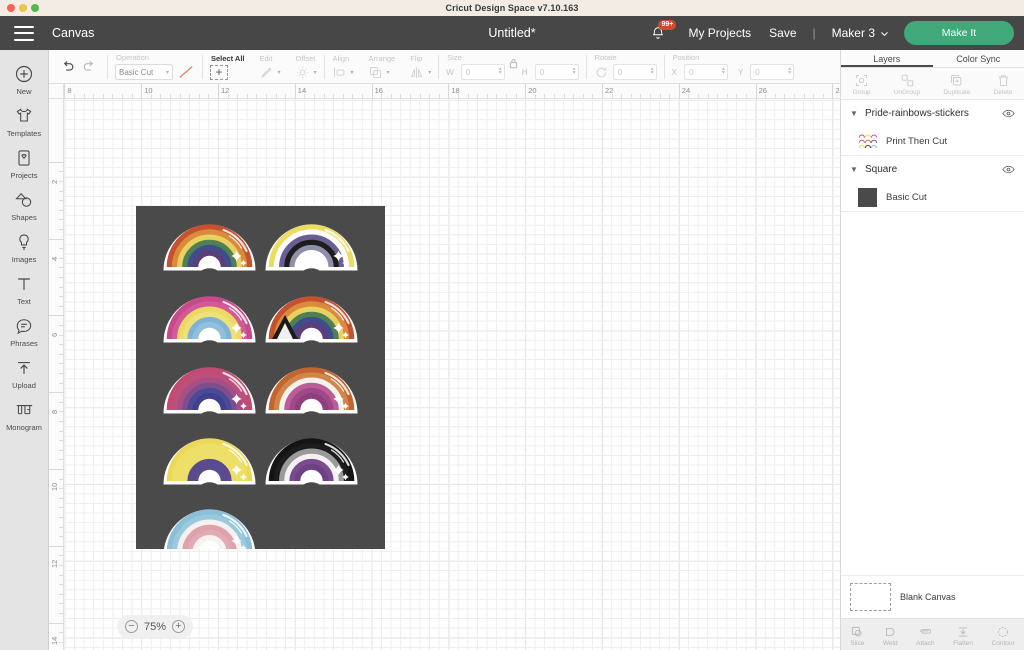  What do you see at coordinates (978, 58) in the screenshot?
I see `tab-color-sync: Color Sync` at bounding box center [978, 58].